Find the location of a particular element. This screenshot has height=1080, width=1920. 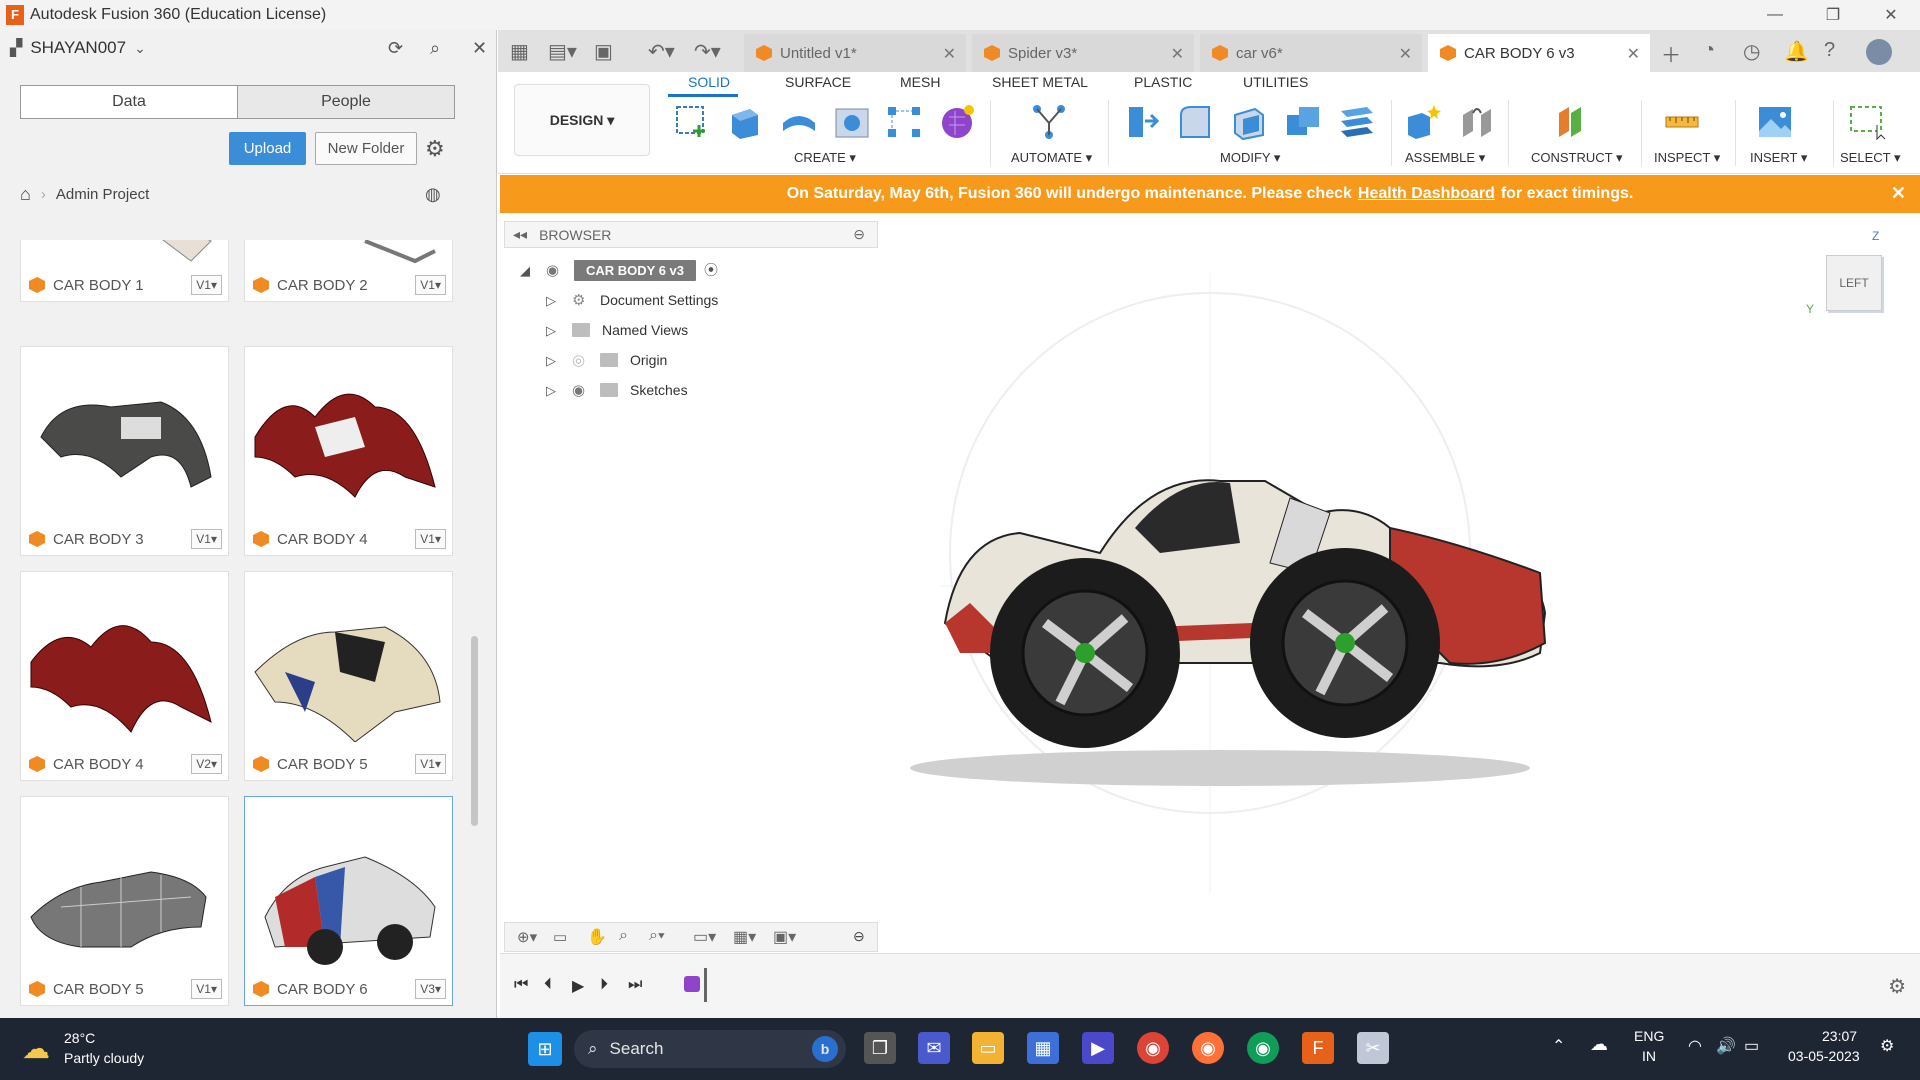

group-construct: CONSTRUCT ▾ is located at coordinates (1577, 158).